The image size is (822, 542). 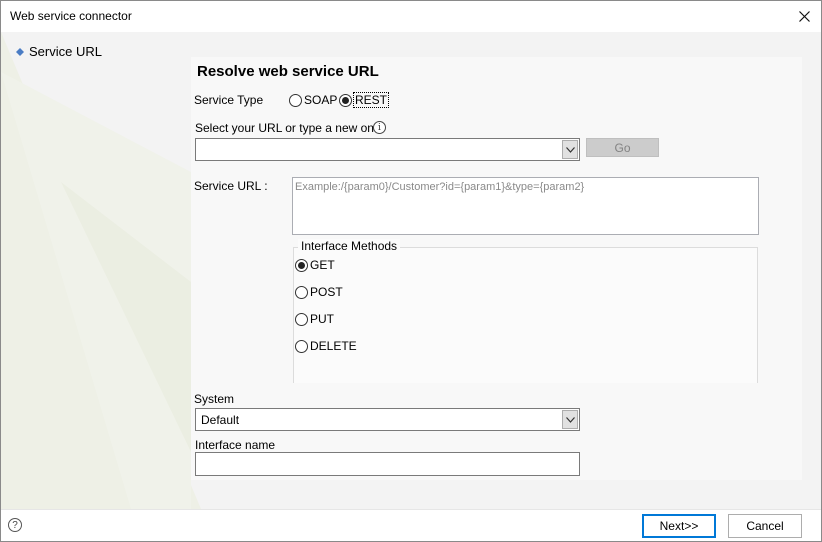 What do you see at coordinates (322, 265) in the screenshot?
I see `get-radio-label: GET` at bounding box center [322, 265].